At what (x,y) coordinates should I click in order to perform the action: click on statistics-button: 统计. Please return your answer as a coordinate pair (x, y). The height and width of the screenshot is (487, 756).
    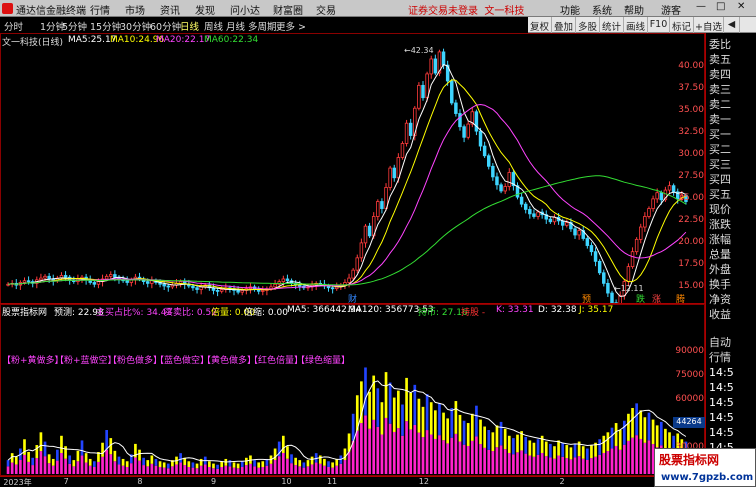
    Looking at the image, I should click on (612, 25).